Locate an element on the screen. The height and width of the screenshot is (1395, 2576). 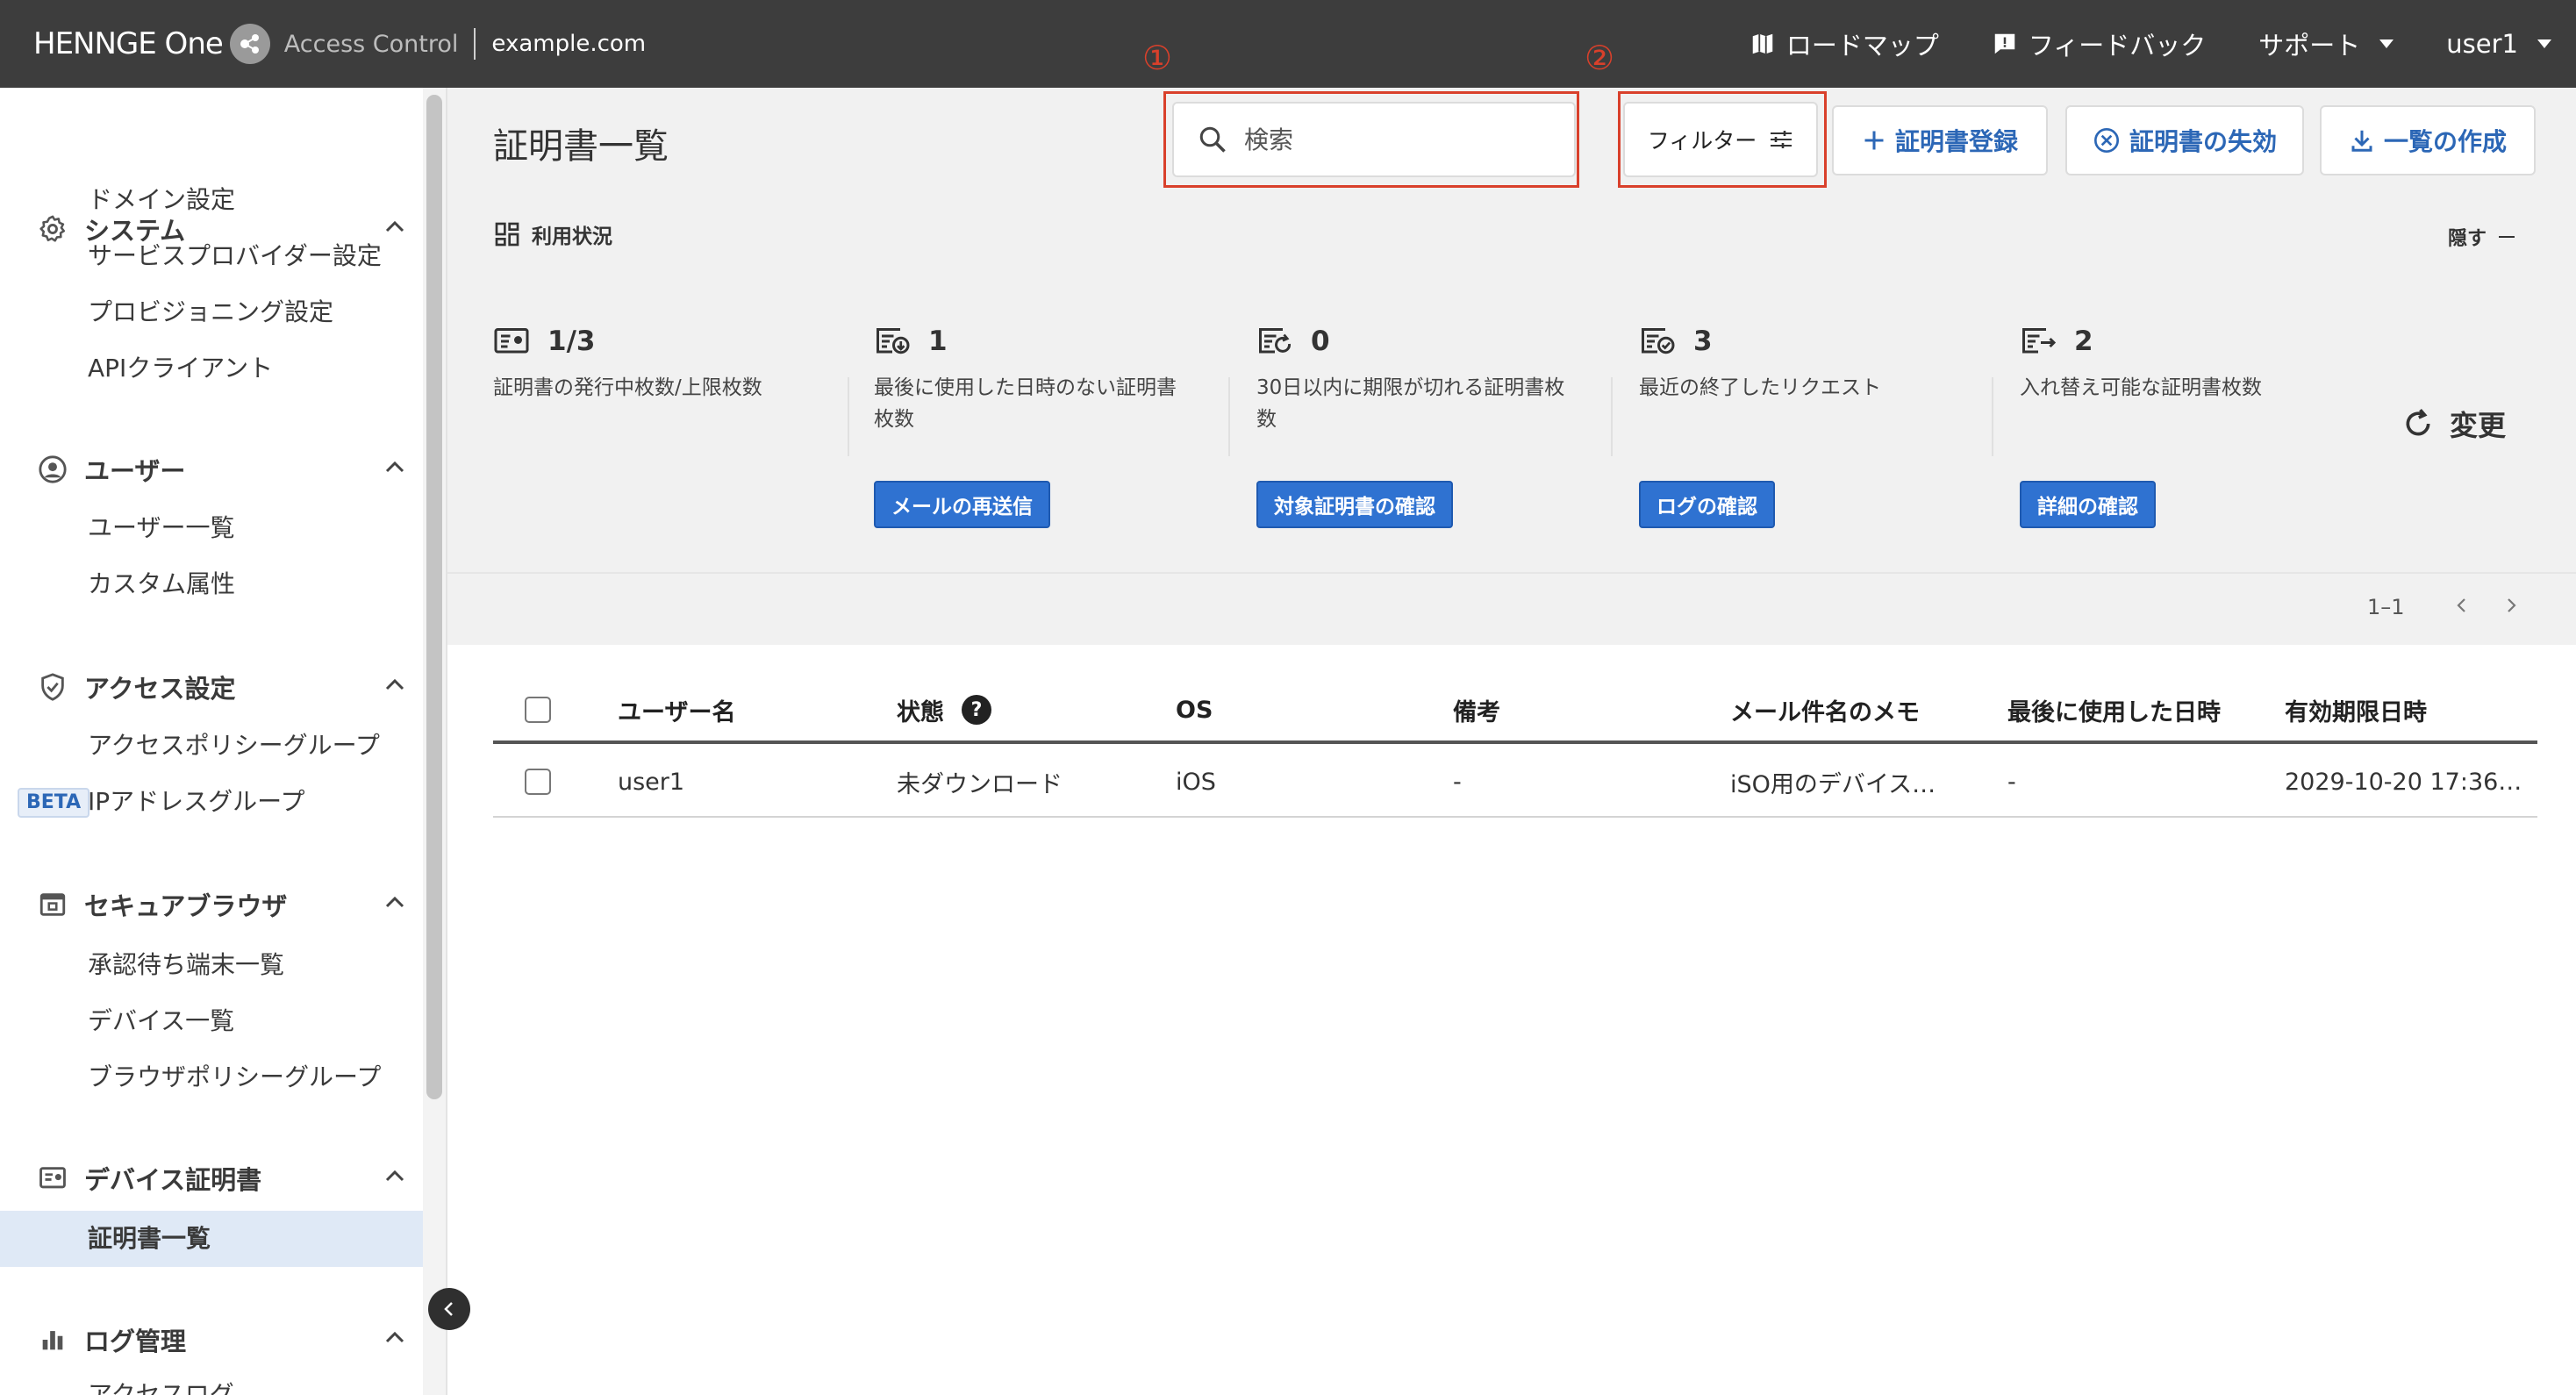
pagination-bar is located at coordinates (1511, 609).